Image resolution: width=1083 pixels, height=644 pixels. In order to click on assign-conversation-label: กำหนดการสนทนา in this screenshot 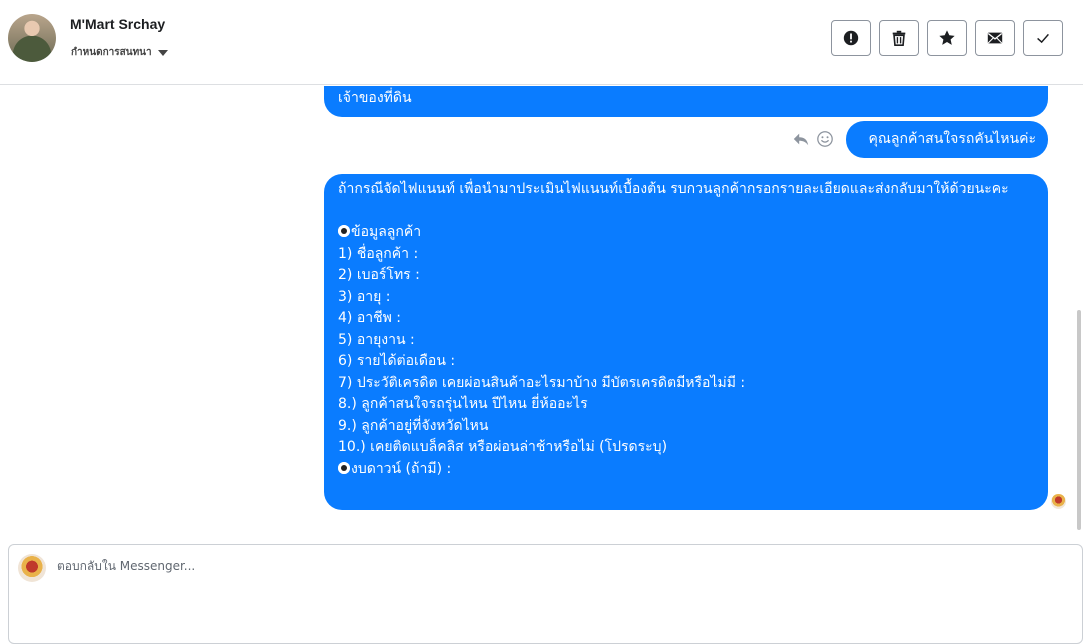, I will do `click(111, 52)`.